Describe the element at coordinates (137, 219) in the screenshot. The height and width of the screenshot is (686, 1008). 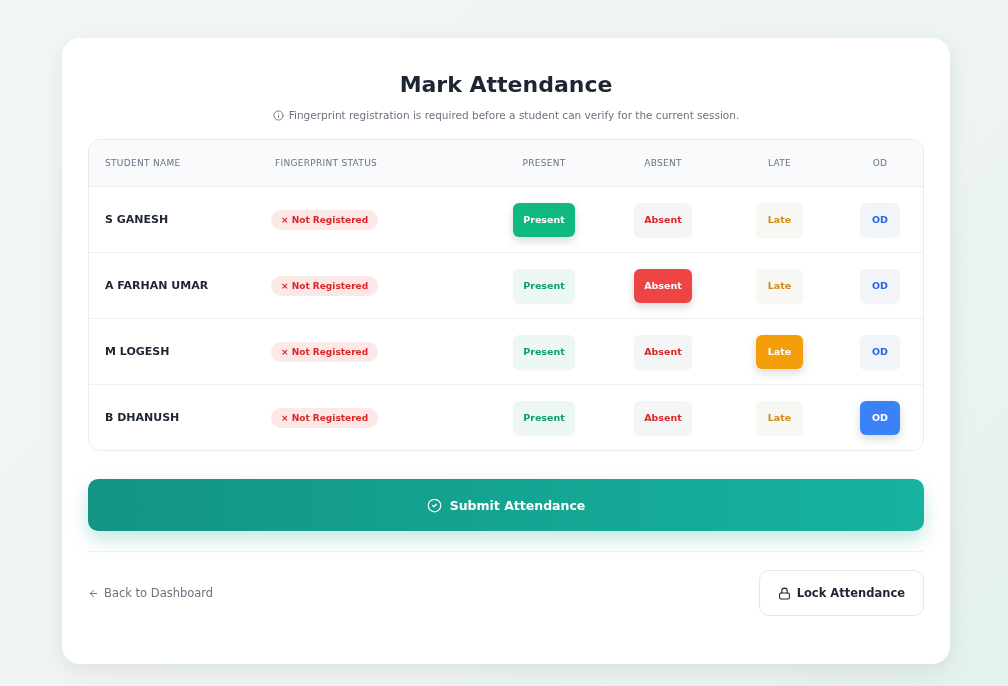
I see `student-name: S GANESH` at that location.